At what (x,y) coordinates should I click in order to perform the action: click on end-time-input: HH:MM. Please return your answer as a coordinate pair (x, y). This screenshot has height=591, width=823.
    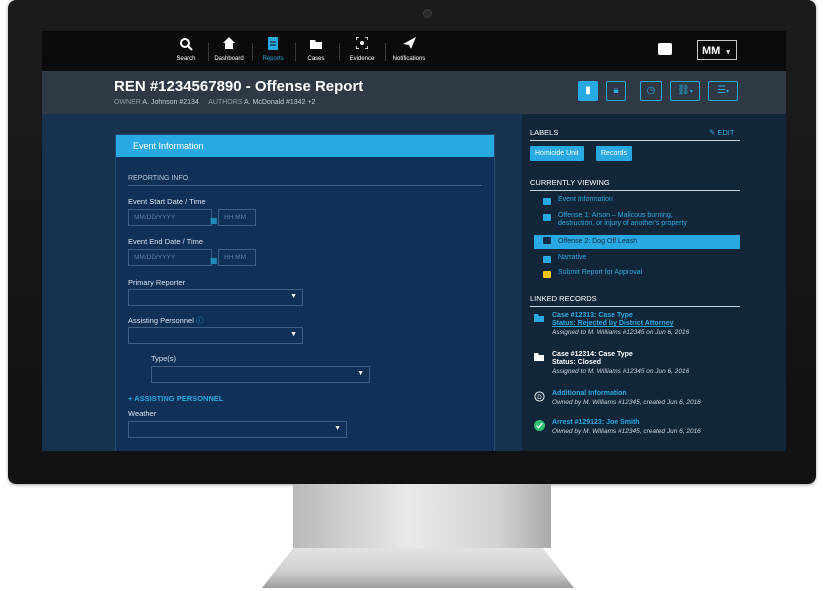
    Looking at the image, I should click on (237, 257).